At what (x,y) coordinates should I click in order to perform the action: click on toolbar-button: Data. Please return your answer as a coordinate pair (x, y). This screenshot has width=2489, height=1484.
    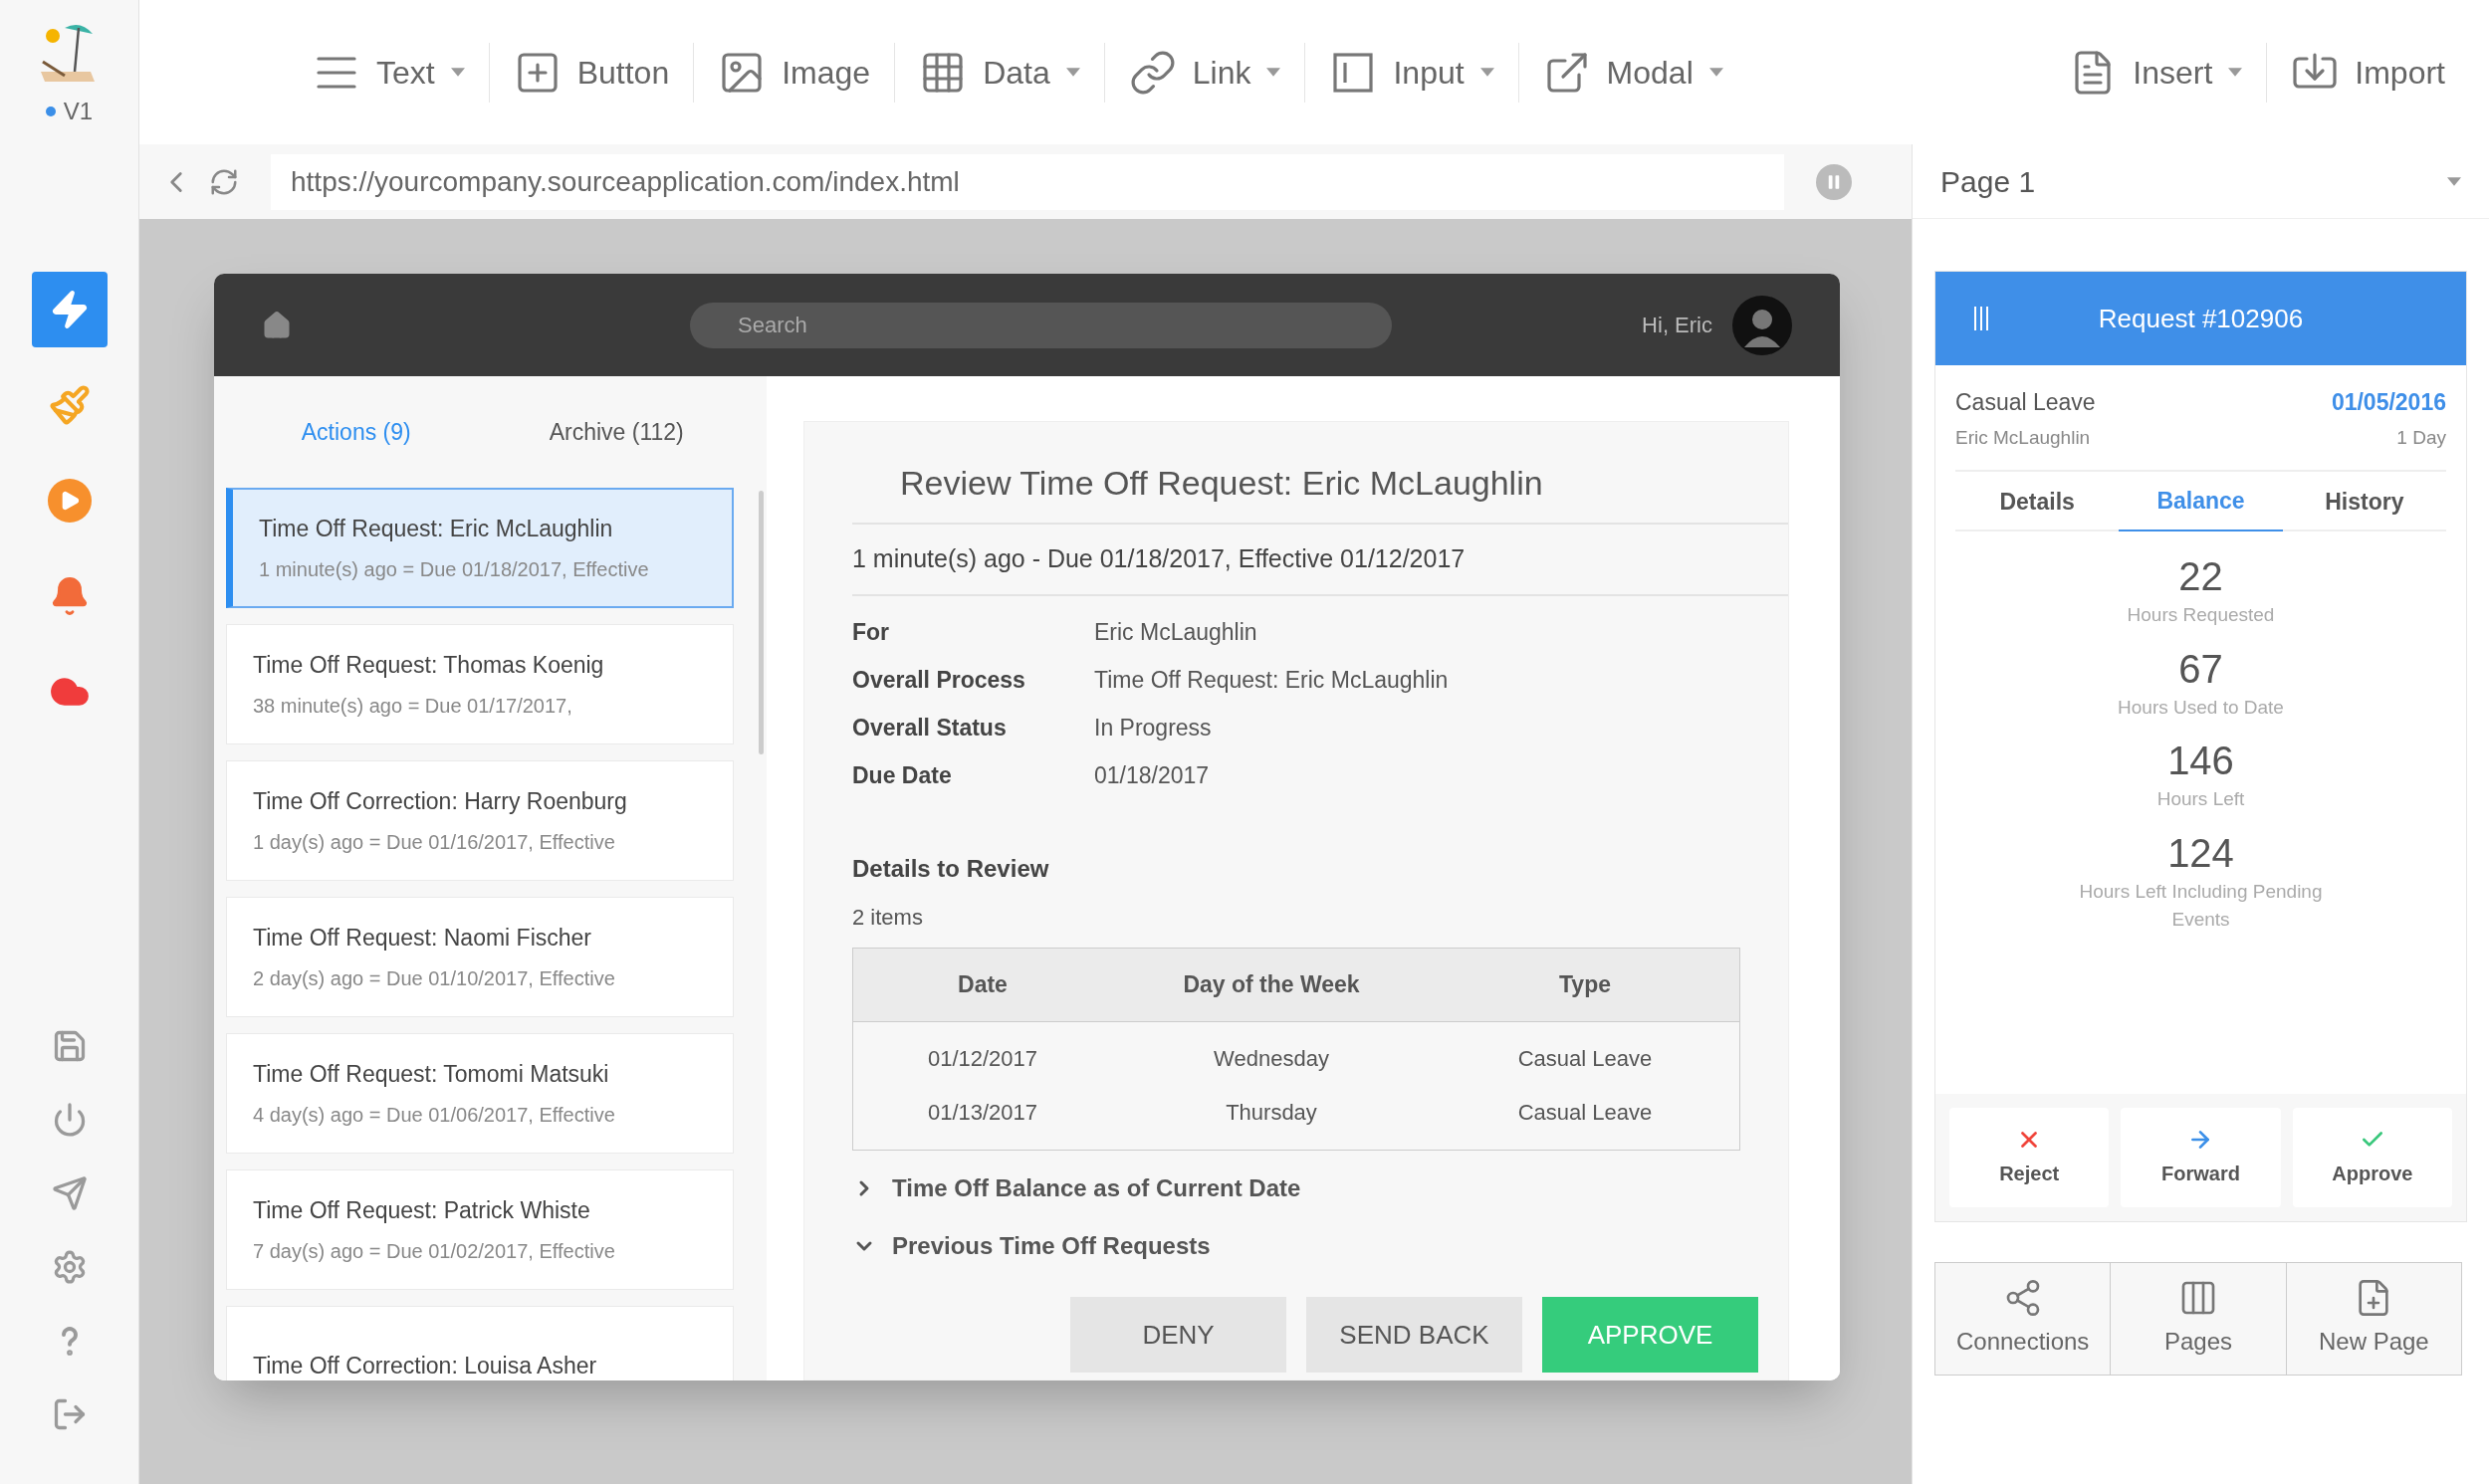
    Looking at the image, I should click on (999, 72).